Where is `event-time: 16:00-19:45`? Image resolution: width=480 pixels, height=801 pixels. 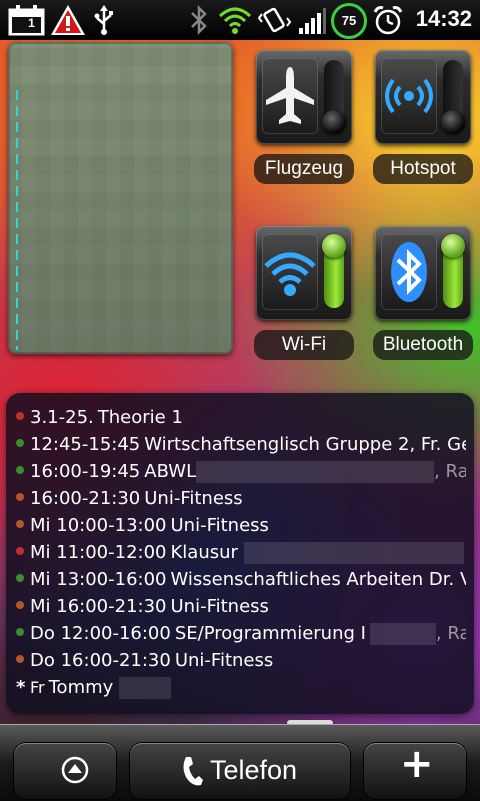
event-time: 16:00-19:45 is located at coordinates (85, 471).